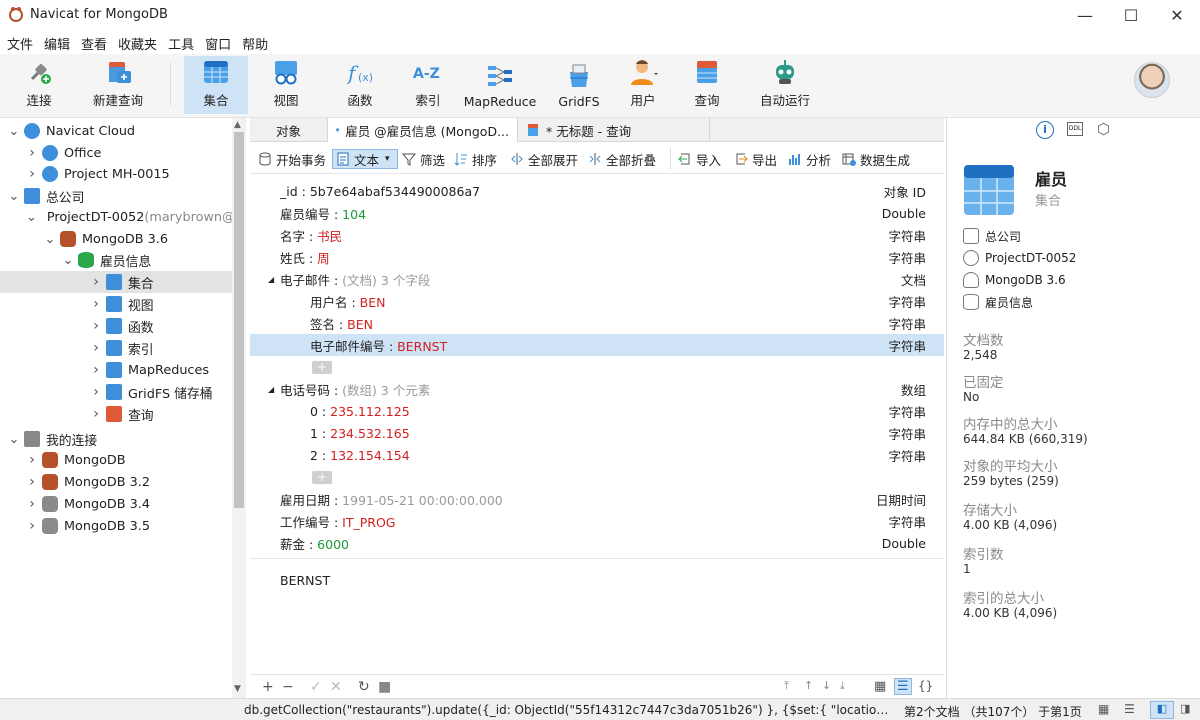  I want to click on document-field-row: 姓氏 : 周 字符串, so click(597, 257).